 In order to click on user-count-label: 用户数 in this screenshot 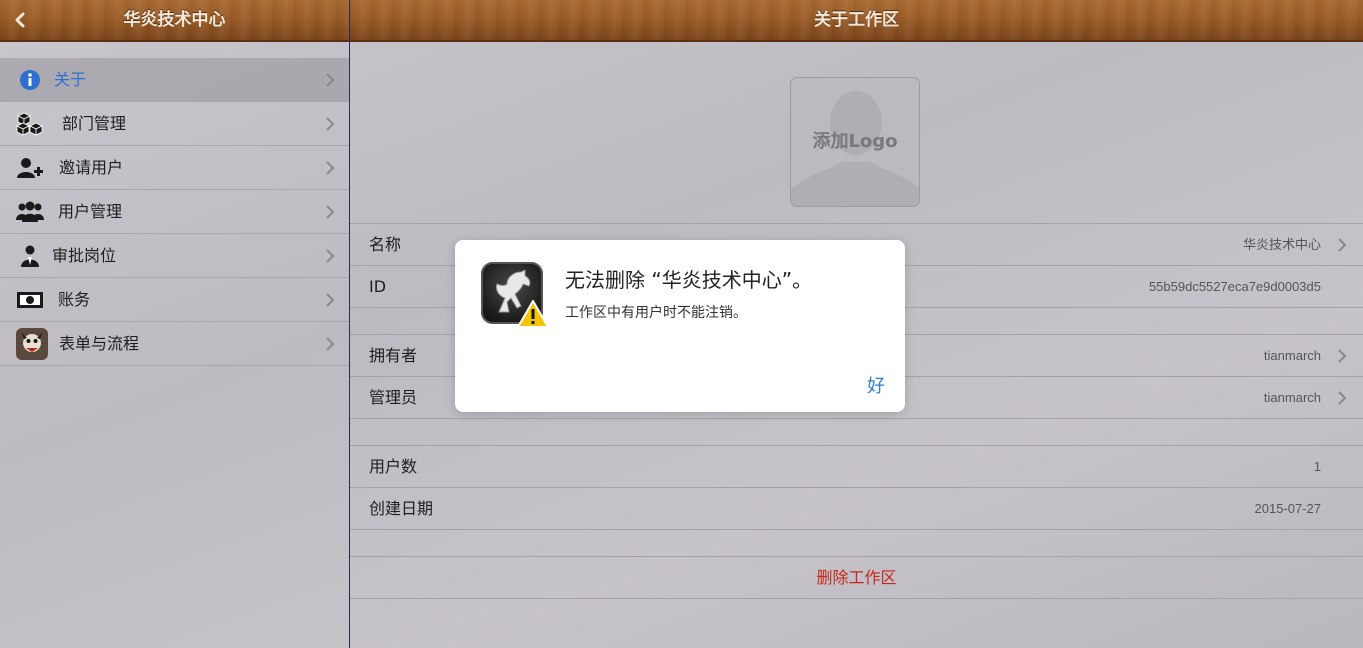, I will do `click(393, 466)`.